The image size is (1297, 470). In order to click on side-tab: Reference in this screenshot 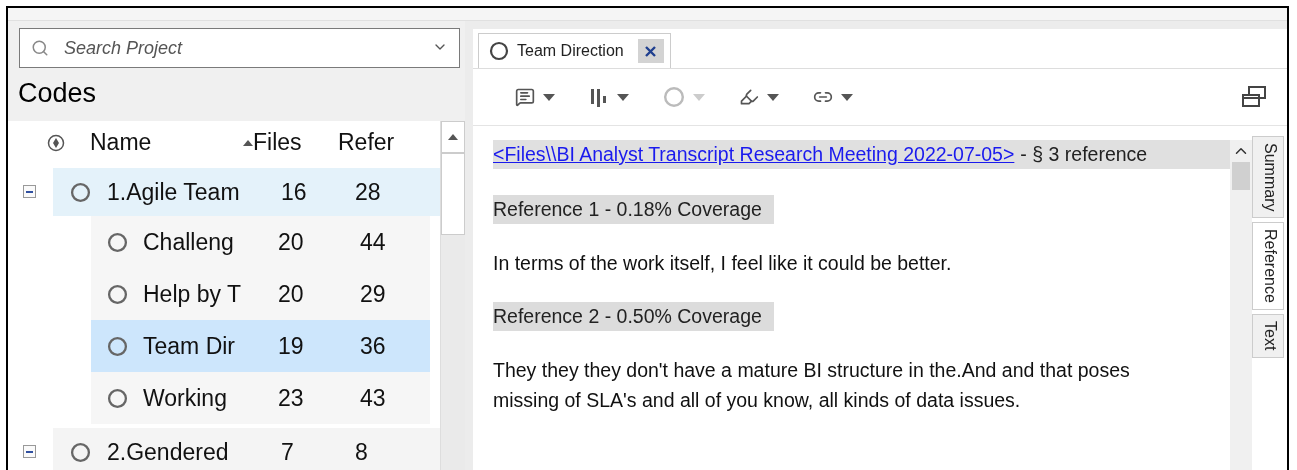, I will do `click(1268, 266)`.